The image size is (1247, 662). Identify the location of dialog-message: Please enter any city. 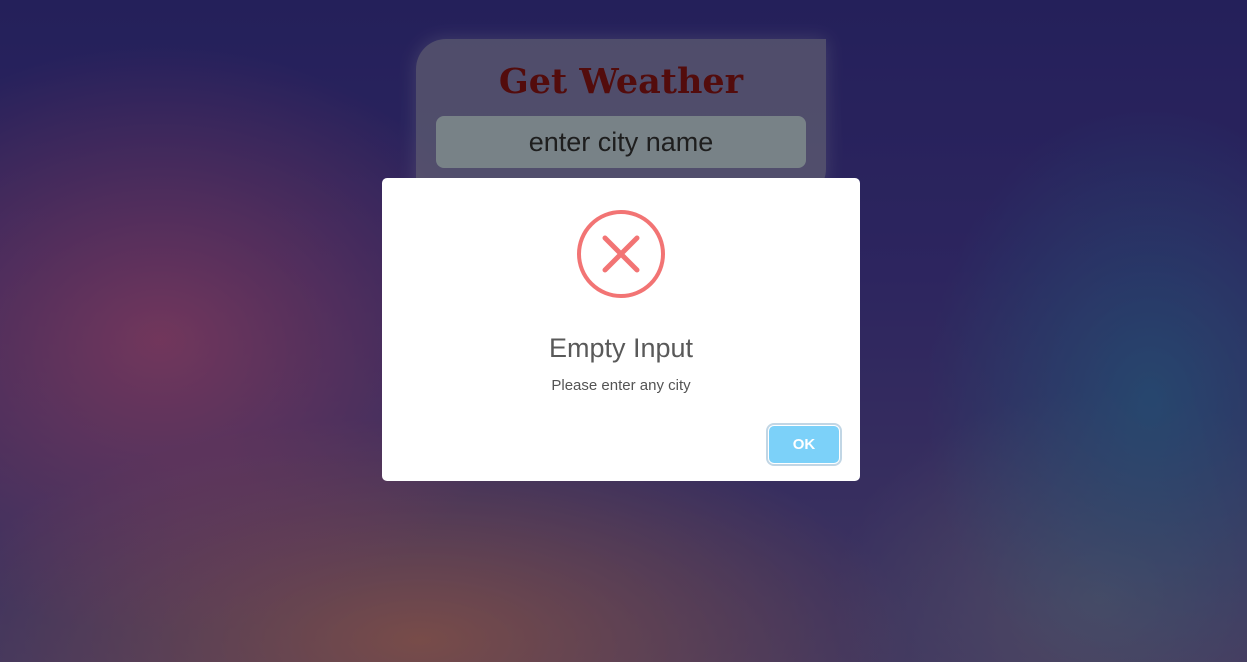
(621, 385).